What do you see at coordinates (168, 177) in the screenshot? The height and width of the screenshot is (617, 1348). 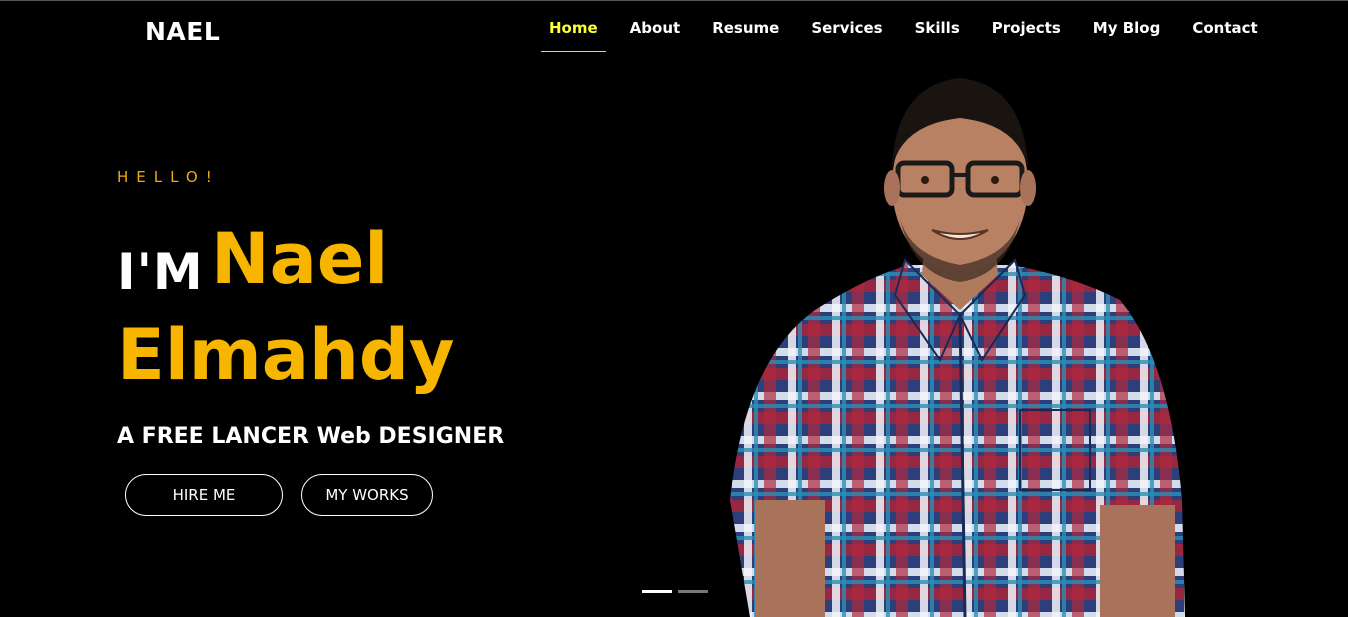 I see `hero-greeting: HELLO!` at bounding box center [168, 177].